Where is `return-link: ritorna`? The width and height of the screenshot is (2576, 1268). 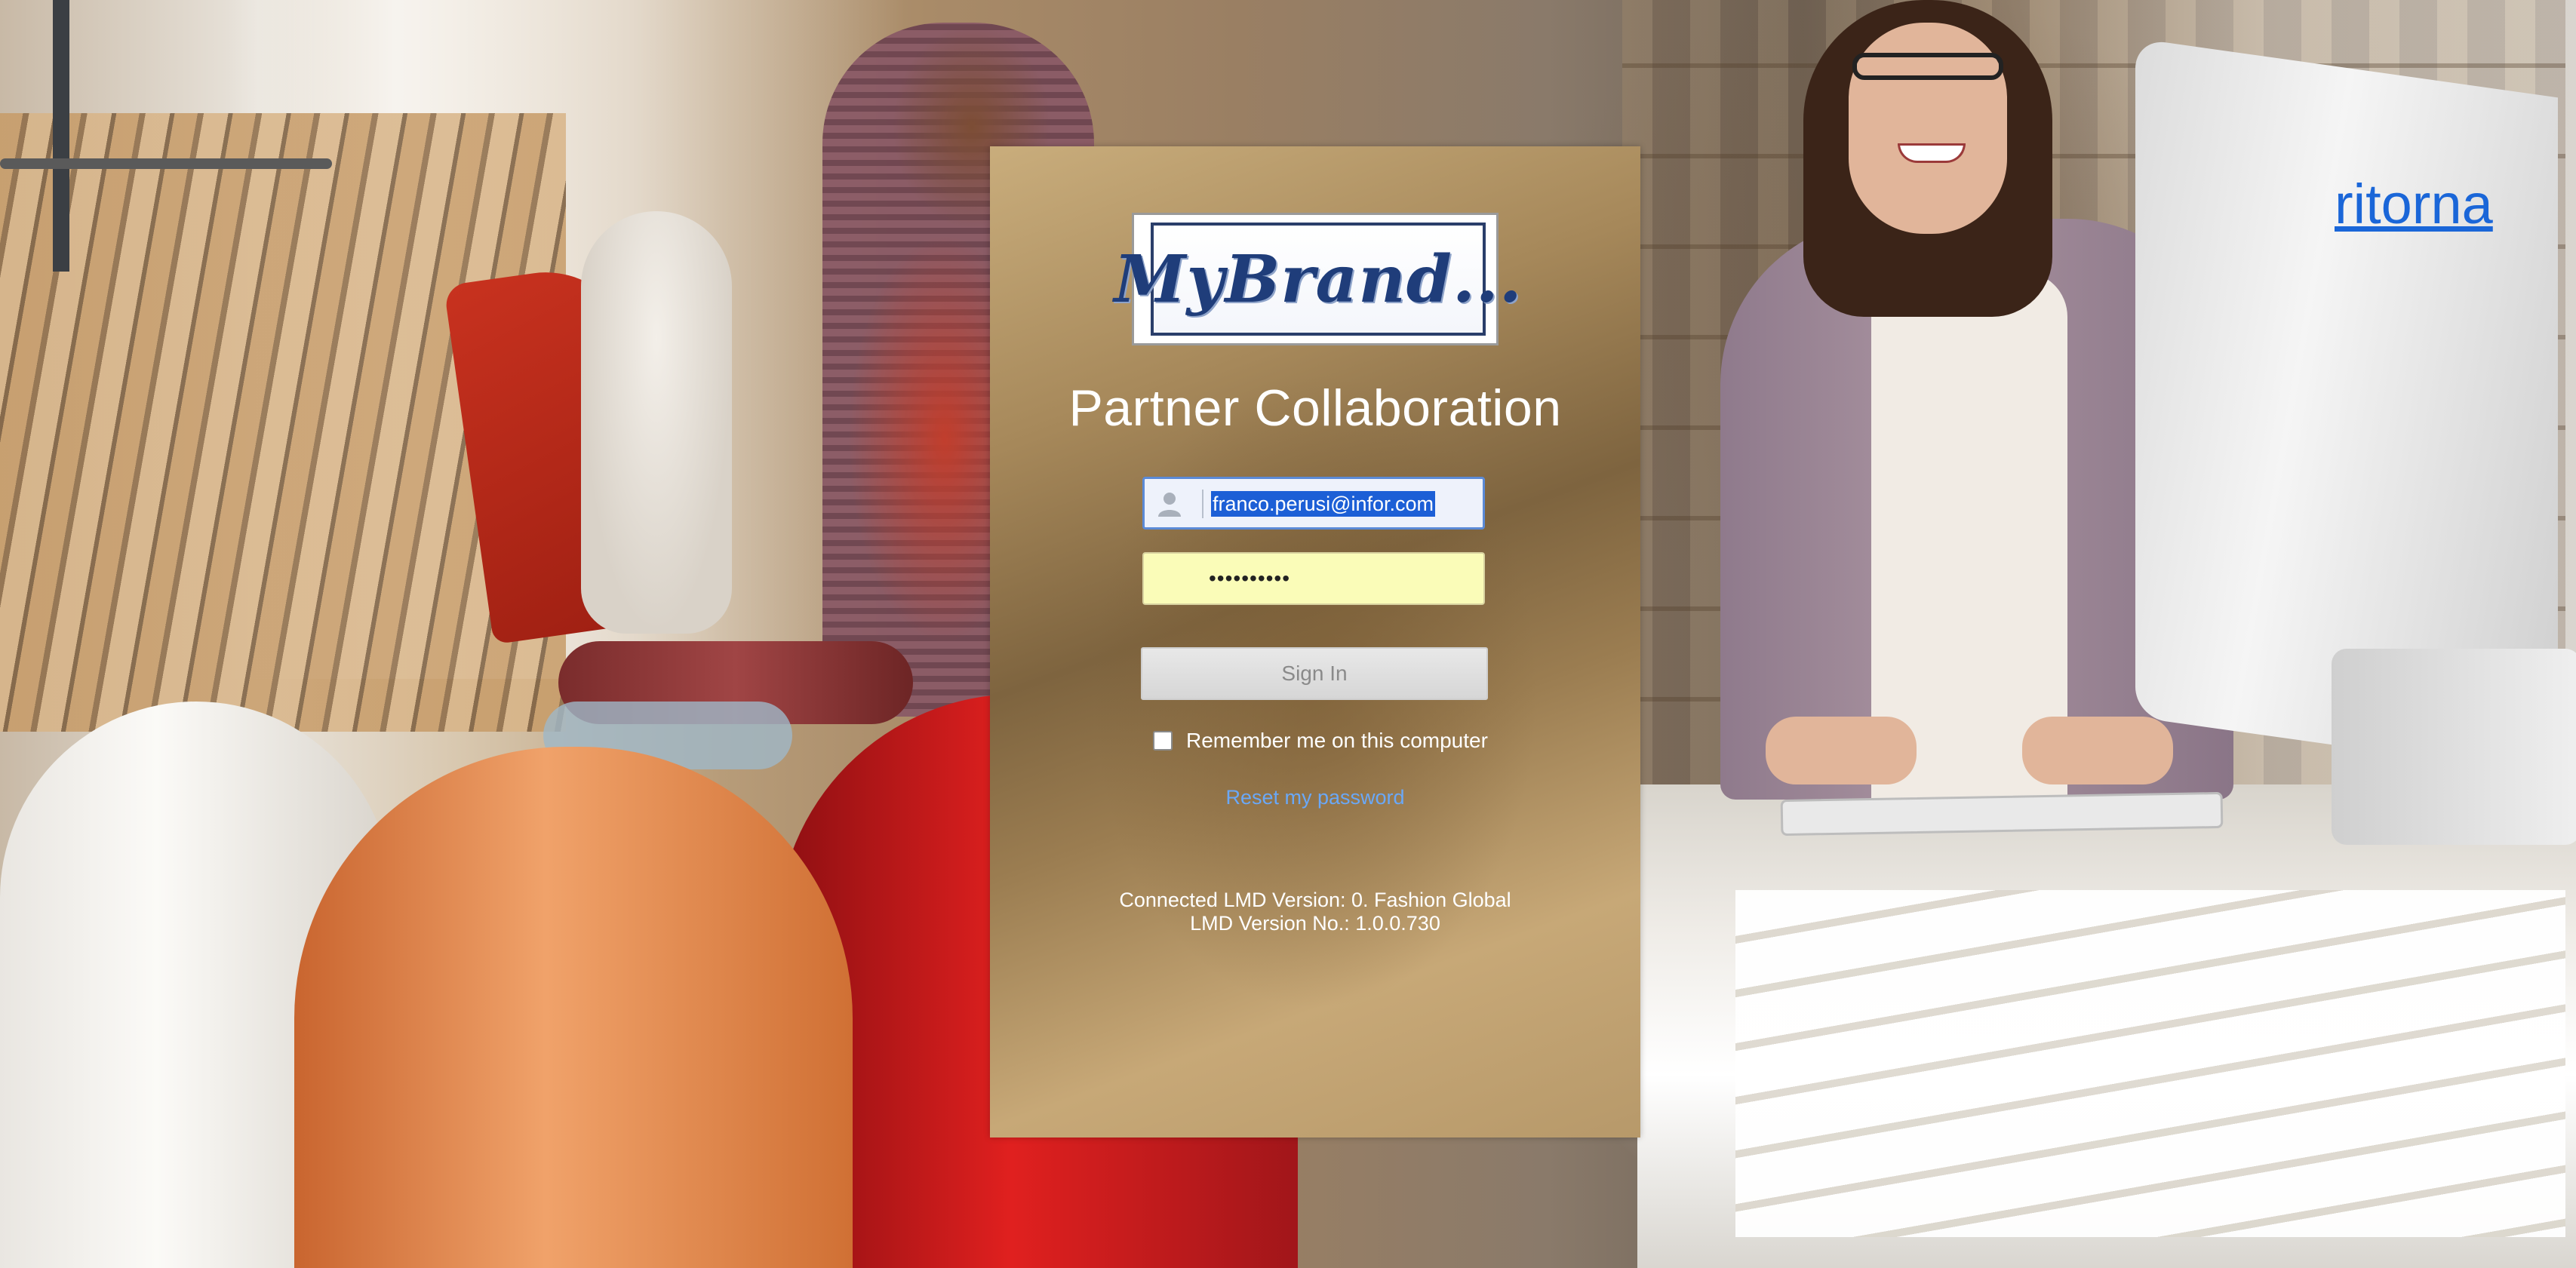 return-link: ritorna is located at coordinates (2414, 204).